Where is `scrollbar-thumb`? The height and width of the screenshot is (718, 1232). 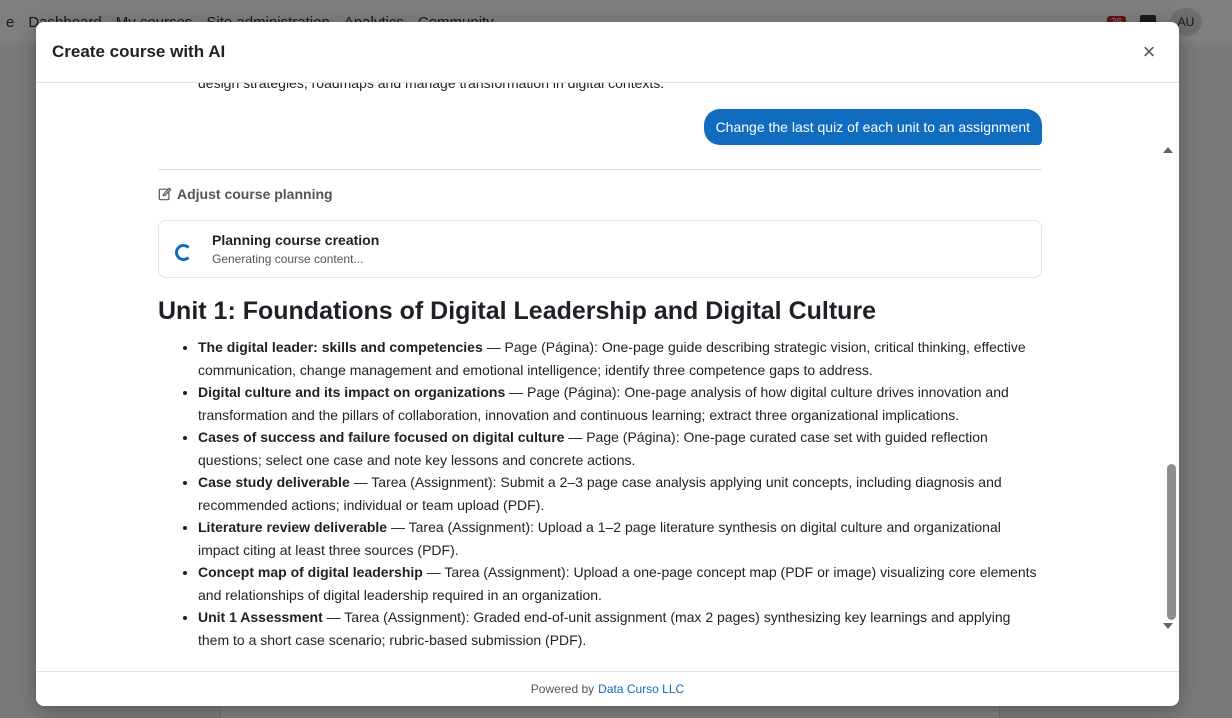
scrollbar-thumb is located at coordinates (1171, 542).